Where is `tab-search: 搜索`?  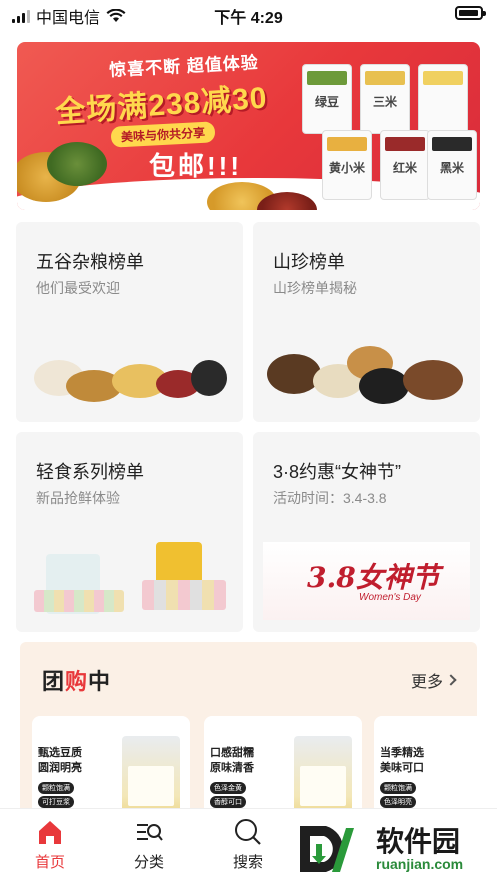
tab-search: 搜索 is located at coordinates (248, 844).